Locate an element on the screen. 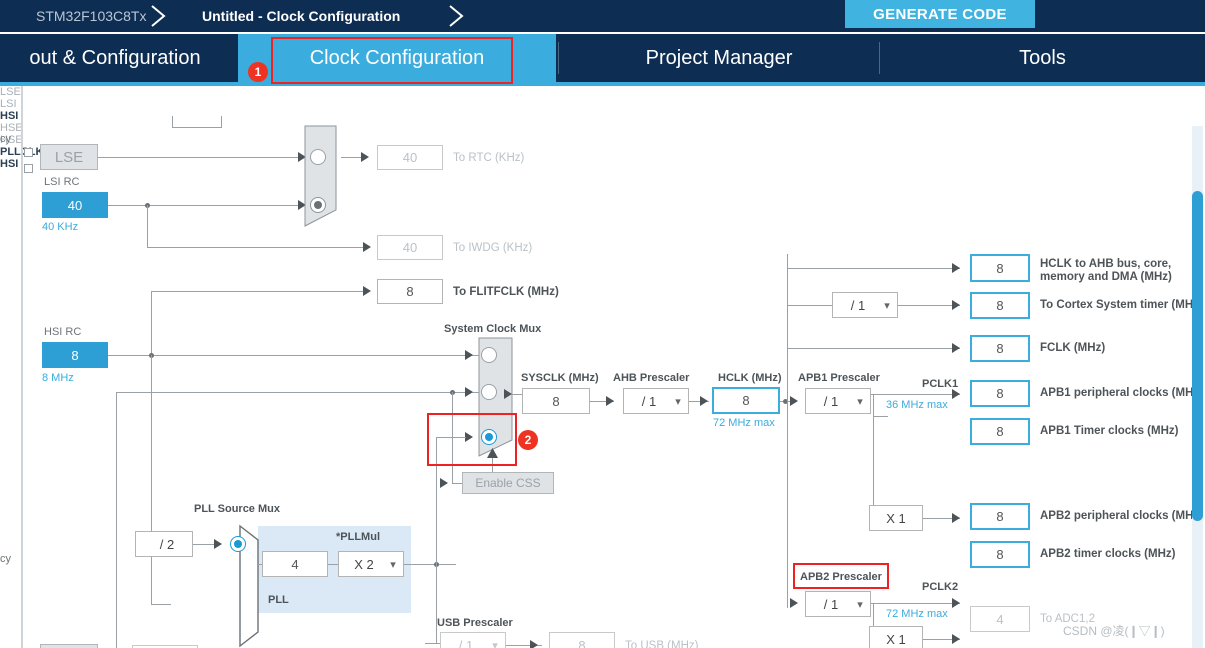 This screenshot has height=648, width=1205. output-apb1-periph-label: APB1 peripheral clocks (MHz) is located at coordinates (1121, 393).